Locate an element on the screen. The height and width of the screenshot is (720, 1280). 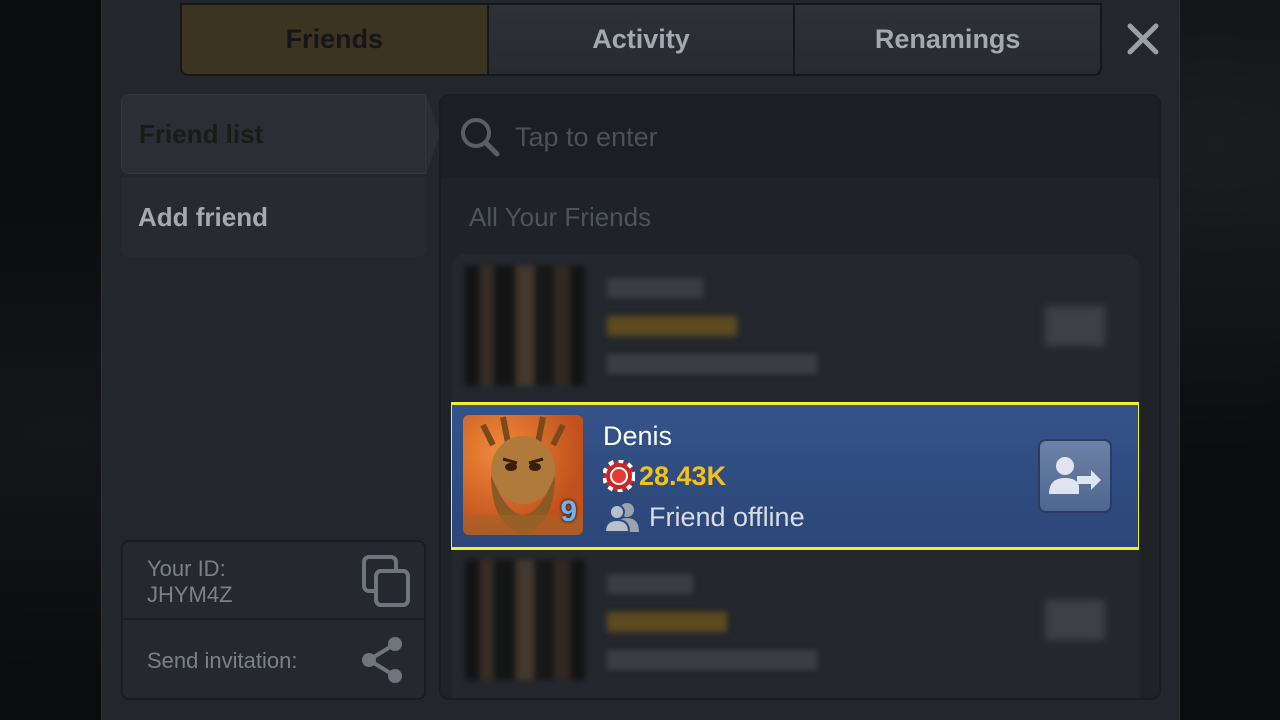
copy-icon is located at coordinates (386, 581).